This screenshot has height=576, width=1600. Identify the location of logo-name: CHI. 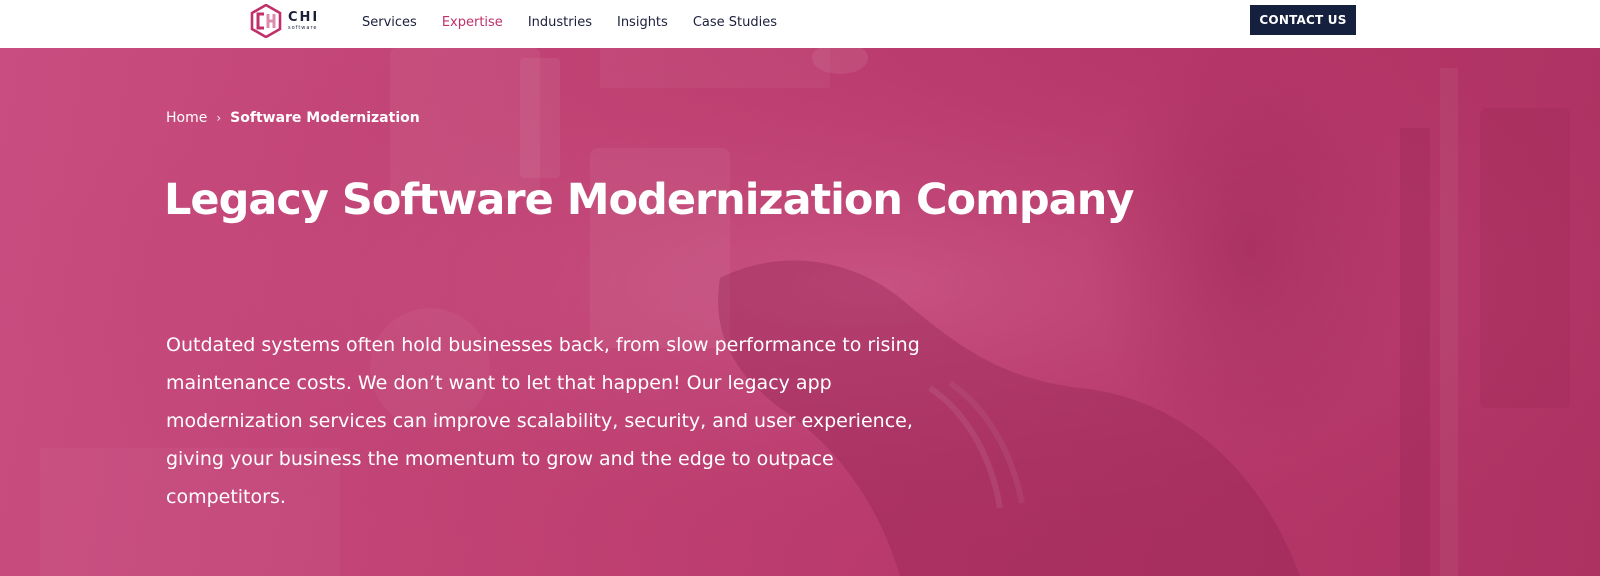
(304, 17).